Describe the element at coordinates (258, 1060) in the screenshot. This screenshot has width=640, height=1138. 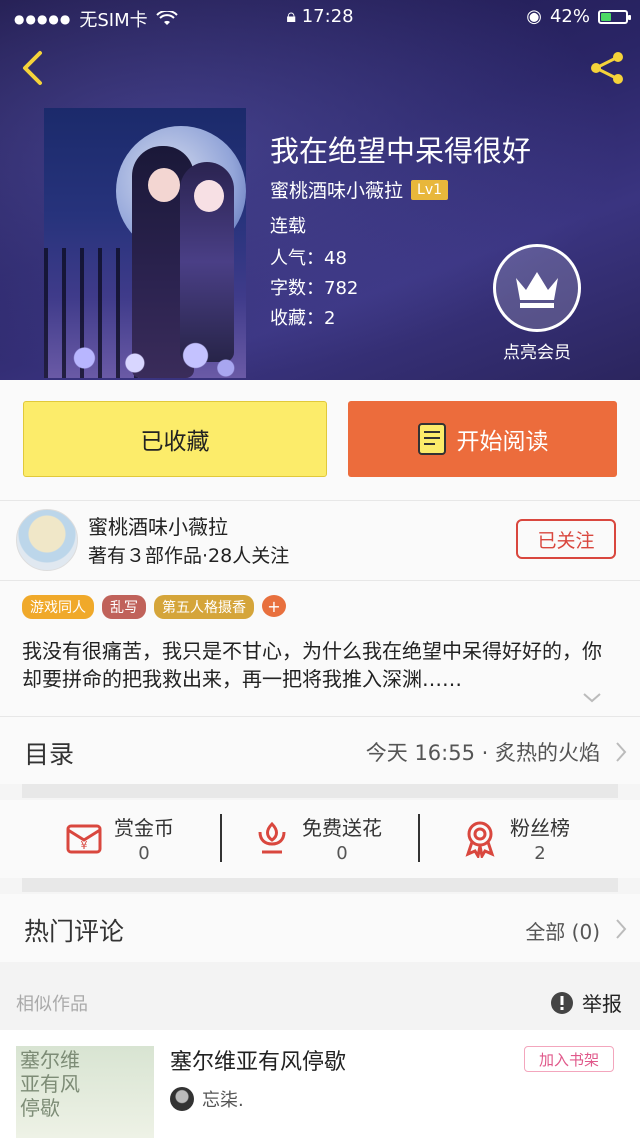
I see `similar-work-title: 塞尔维亚有风停歇` at that location.